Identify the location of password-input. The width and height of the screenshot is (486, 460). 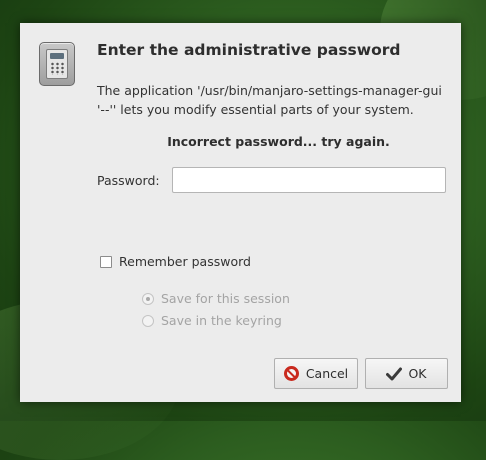
(309, 180).